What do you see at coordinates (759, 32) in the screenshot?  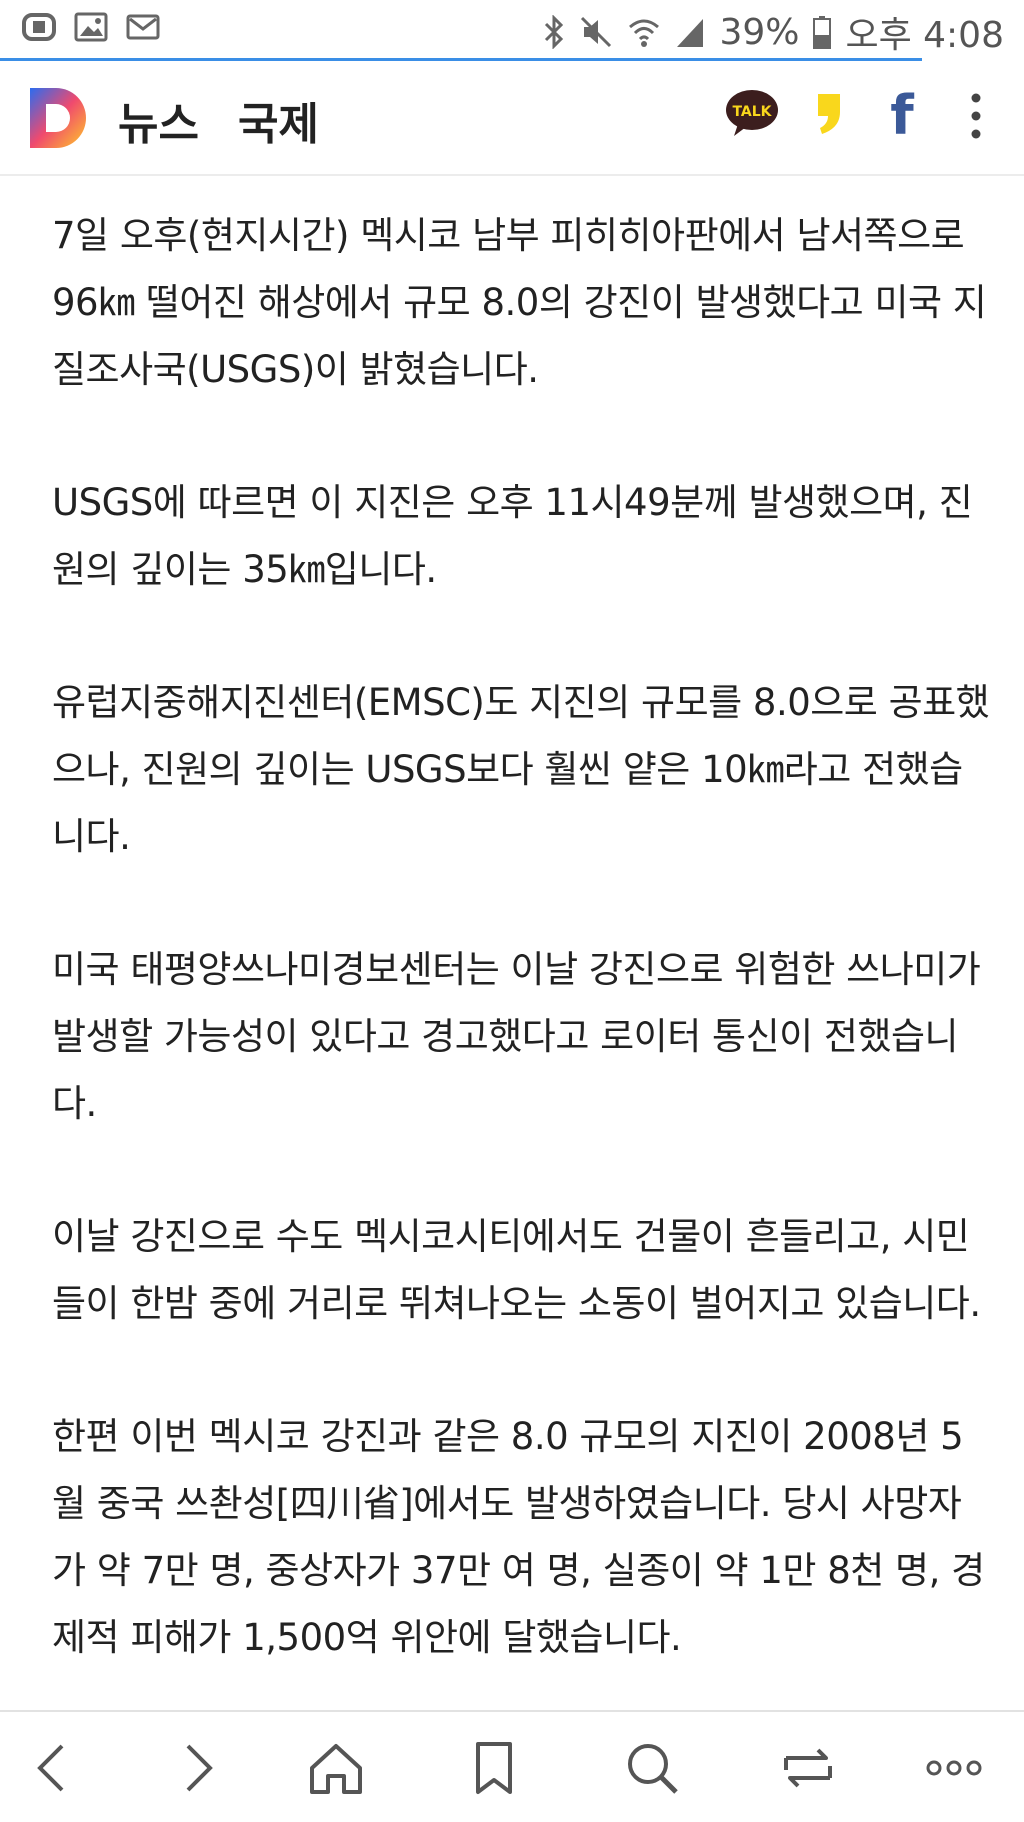 I see `battery-percent: 39%` at bounding box center [759, 32].